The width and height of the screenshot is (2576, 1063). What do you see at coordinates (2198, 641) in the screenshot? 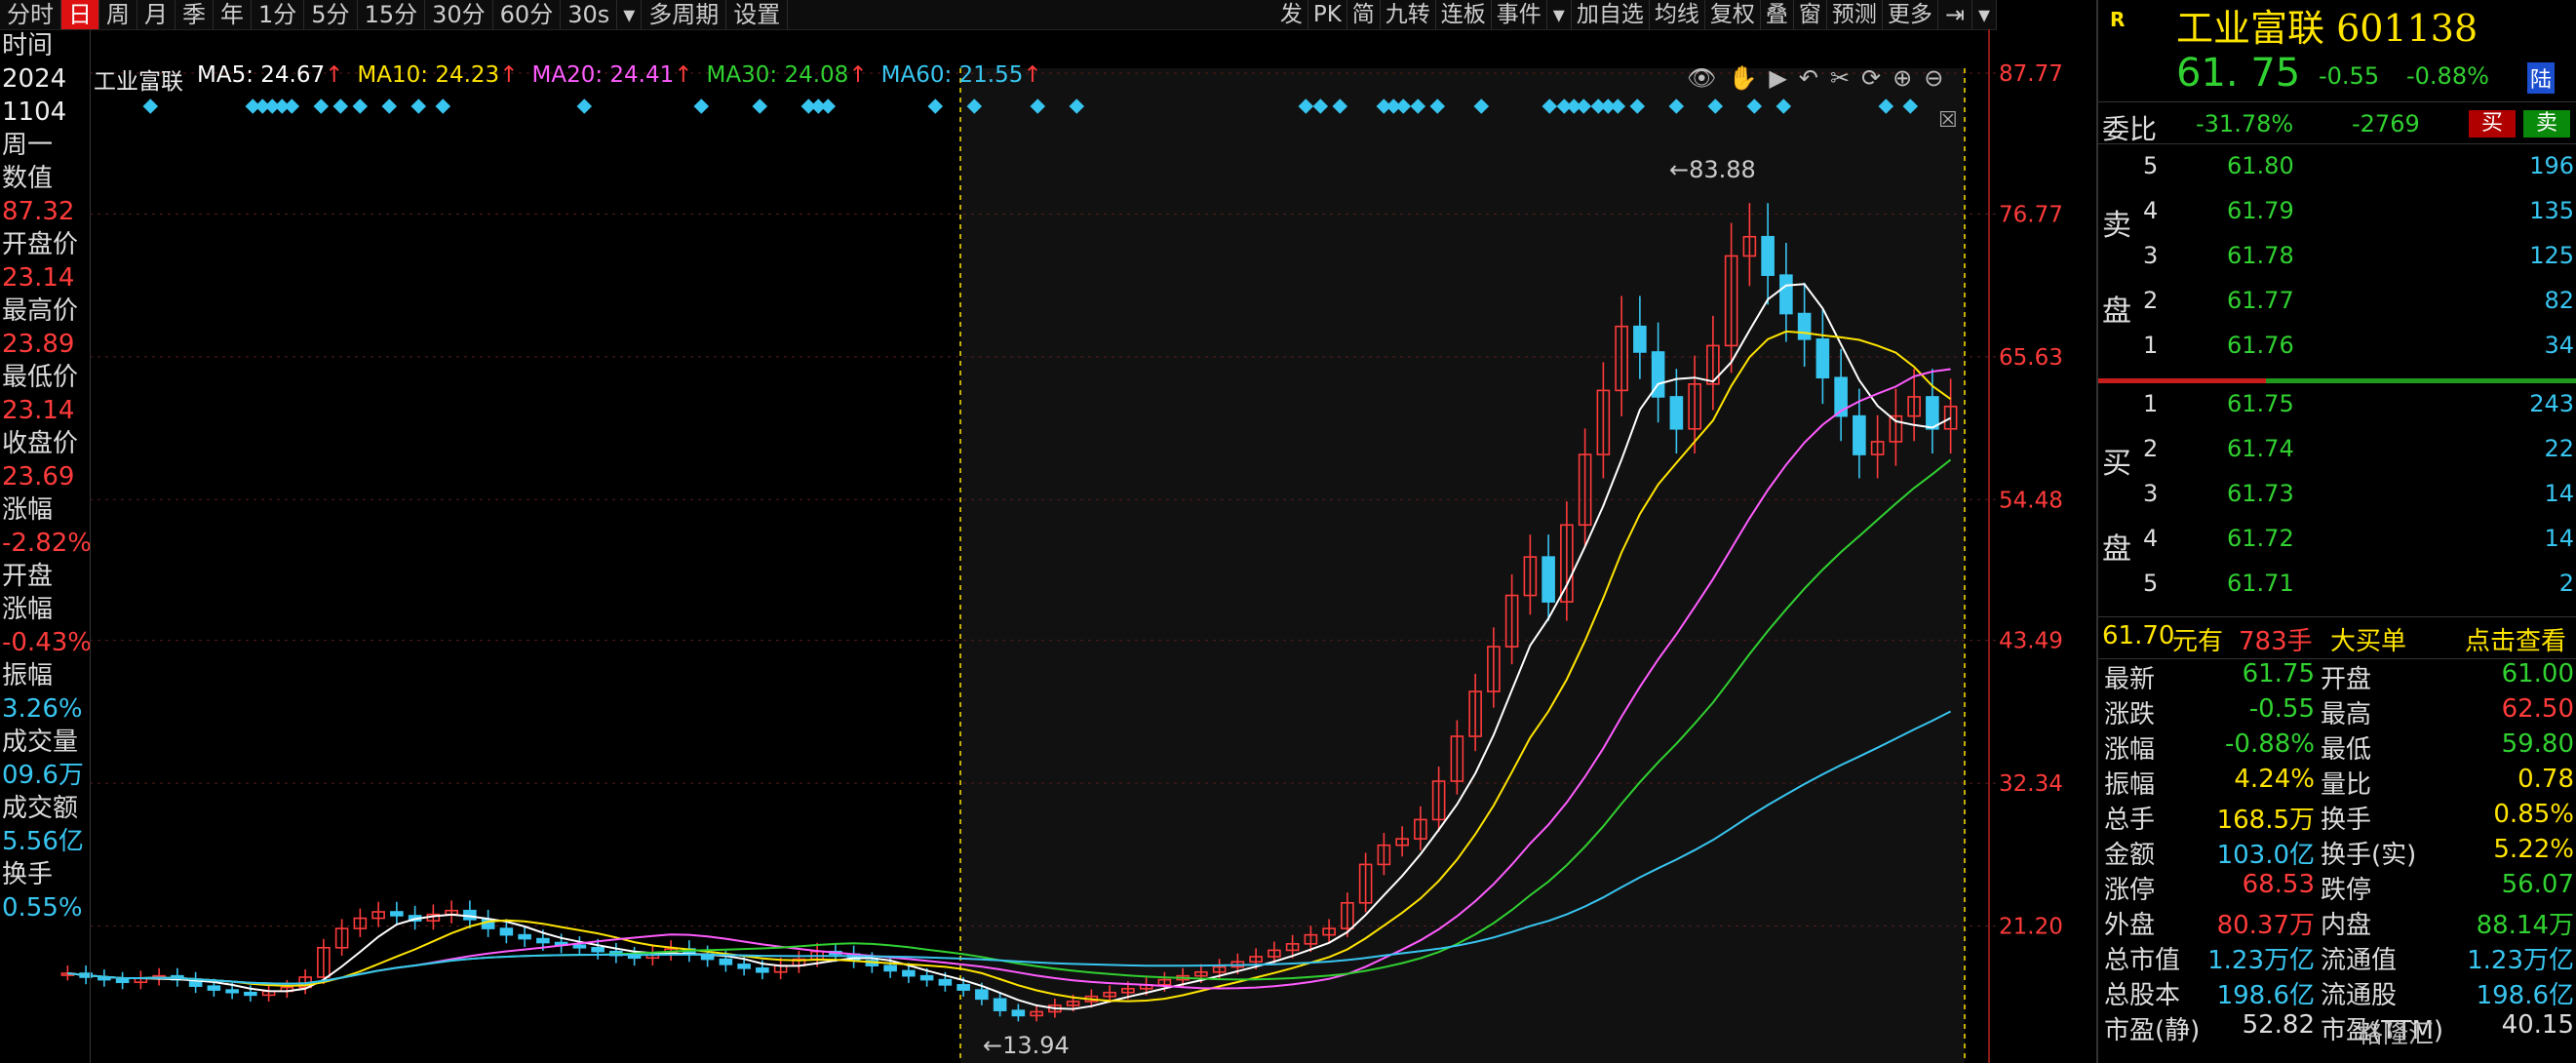
I see `big-order-text1: 元有` at bounding box center [2198, 641].